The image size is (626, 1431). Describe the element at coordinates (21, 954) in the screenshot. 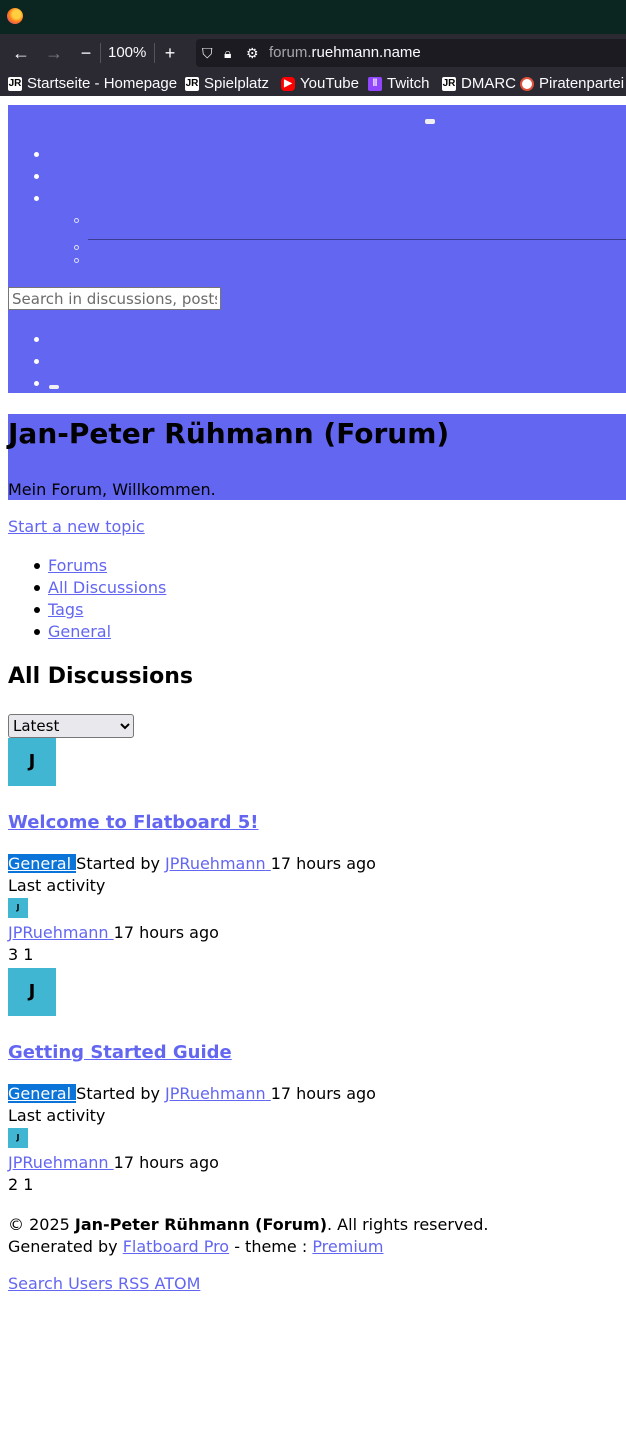

I see `discussion-counts: 3 1` at that location.